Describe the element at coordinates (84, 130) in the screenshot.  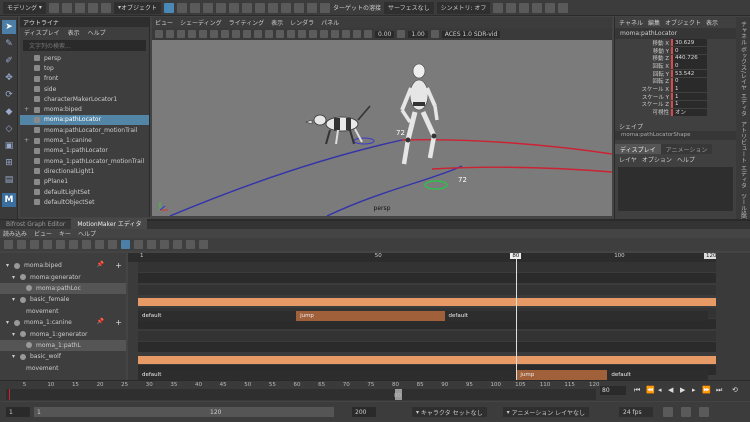
I see `outliner-item: moma:pathLocator_motionTrail` at that location.